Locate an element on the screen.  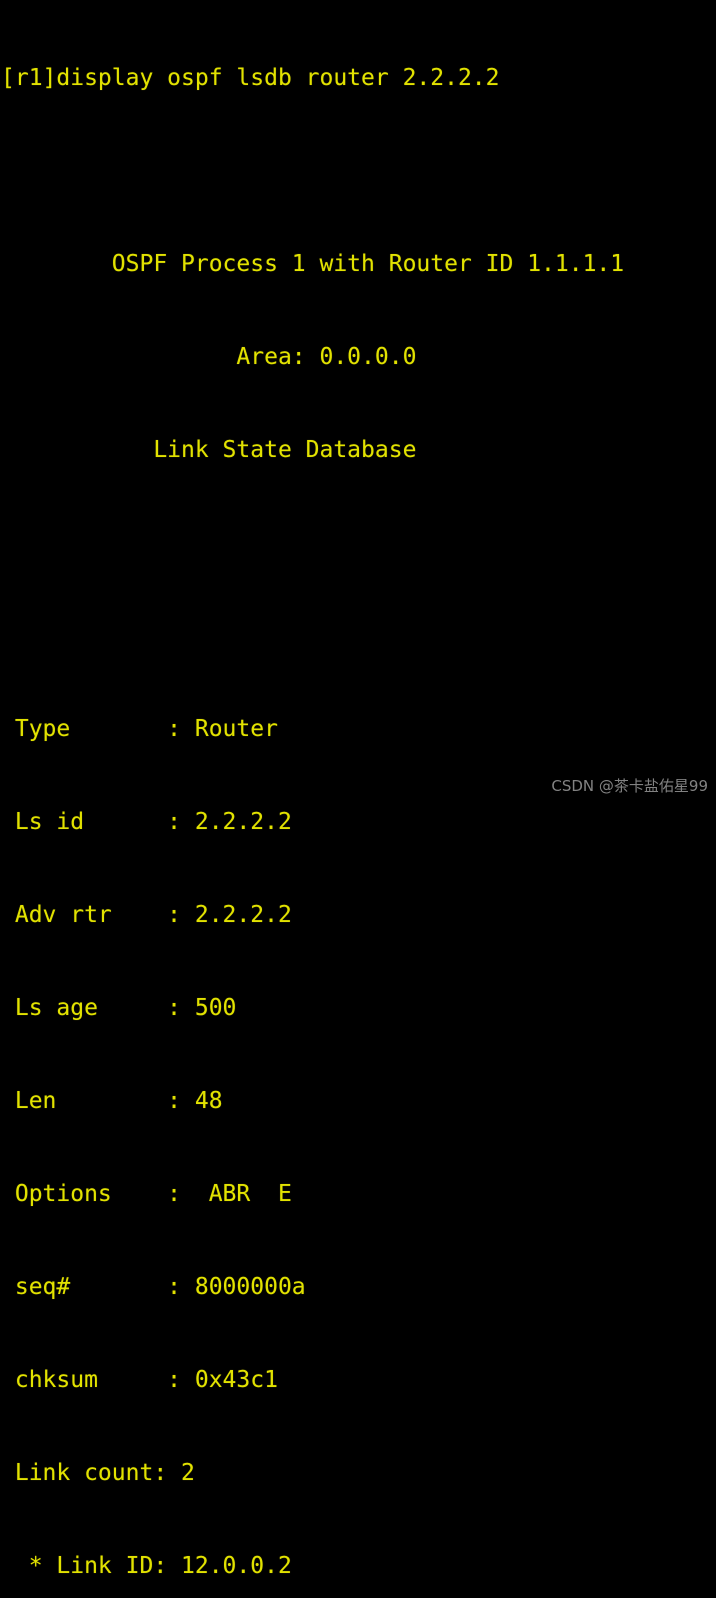
lsa-ls-age-line: Ls age : 500 is located at coordinates (119, 1008).